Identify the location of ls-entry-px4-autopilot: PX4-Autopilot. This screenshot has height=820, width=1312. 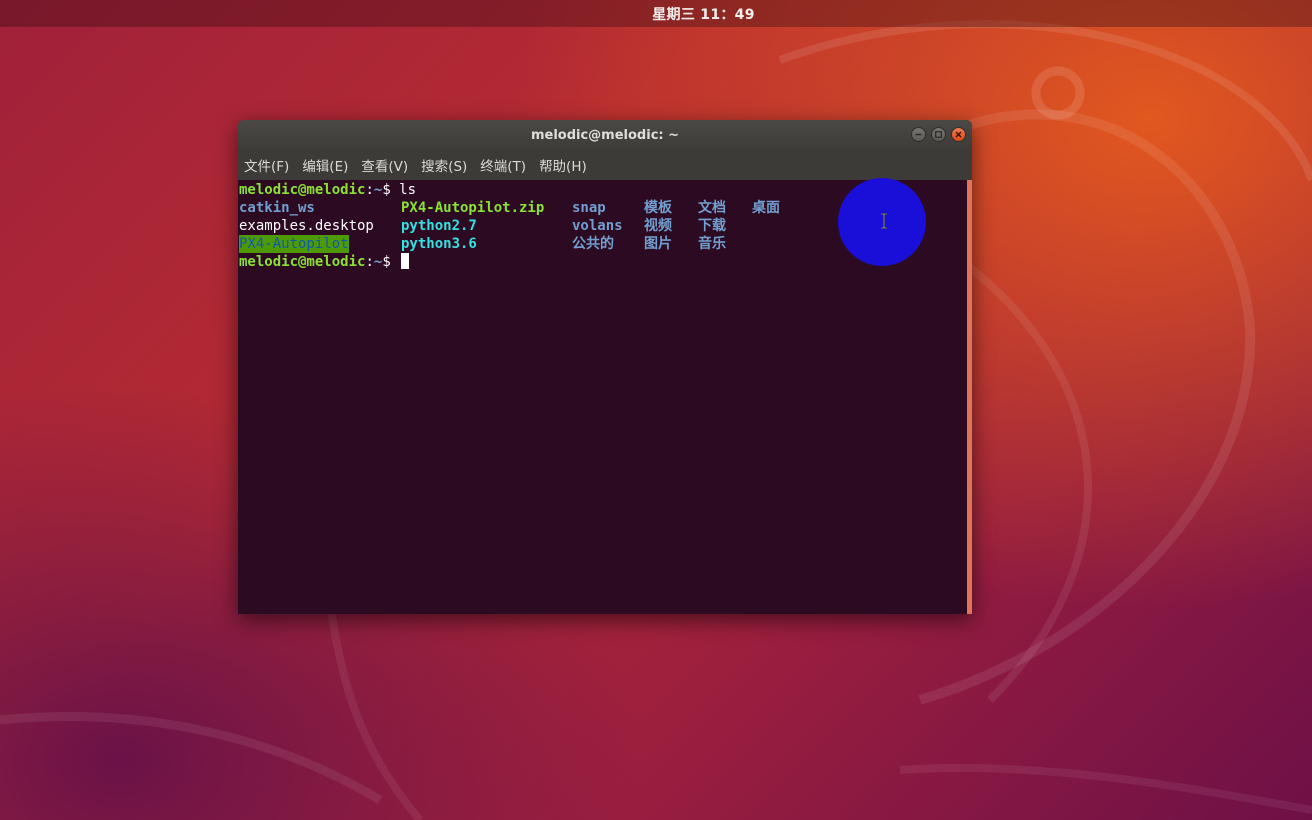
(294, 244).